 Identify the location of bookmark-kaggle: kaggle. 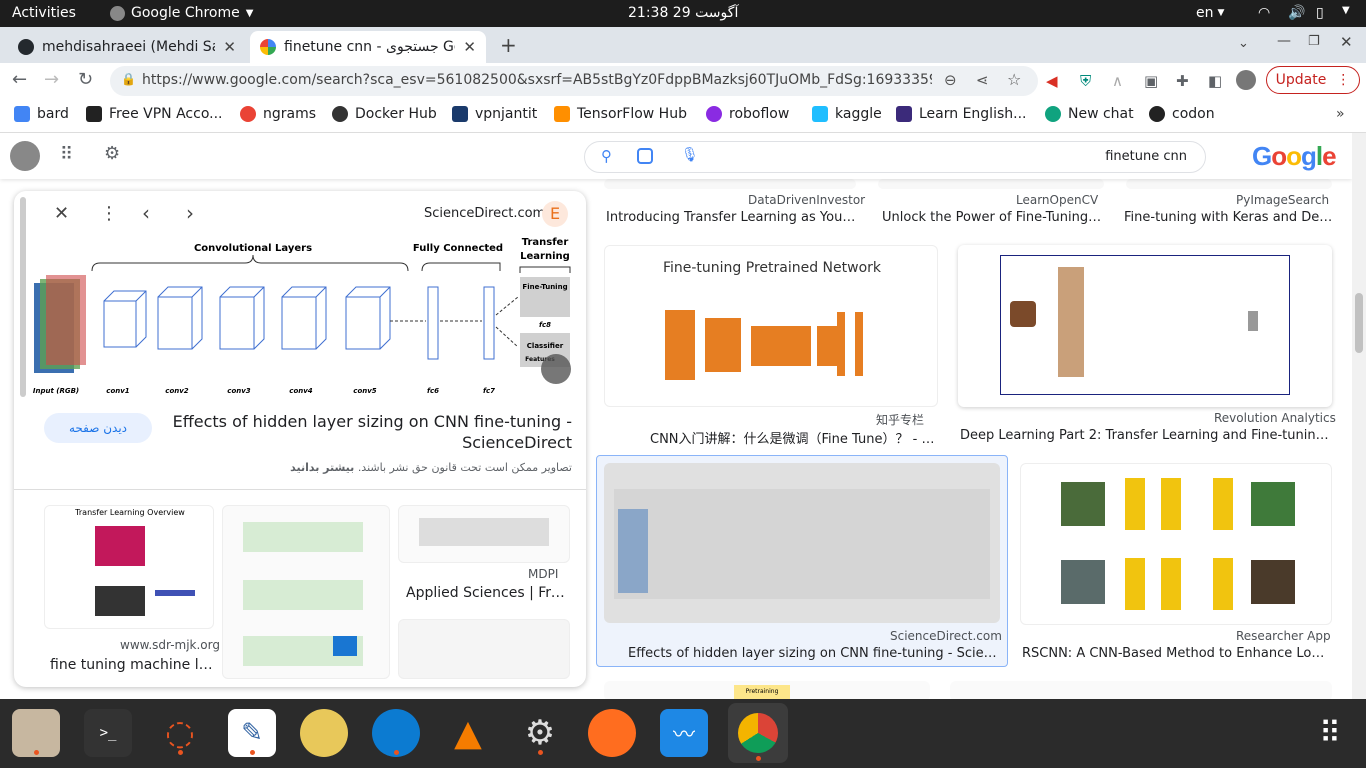
(847, 114).